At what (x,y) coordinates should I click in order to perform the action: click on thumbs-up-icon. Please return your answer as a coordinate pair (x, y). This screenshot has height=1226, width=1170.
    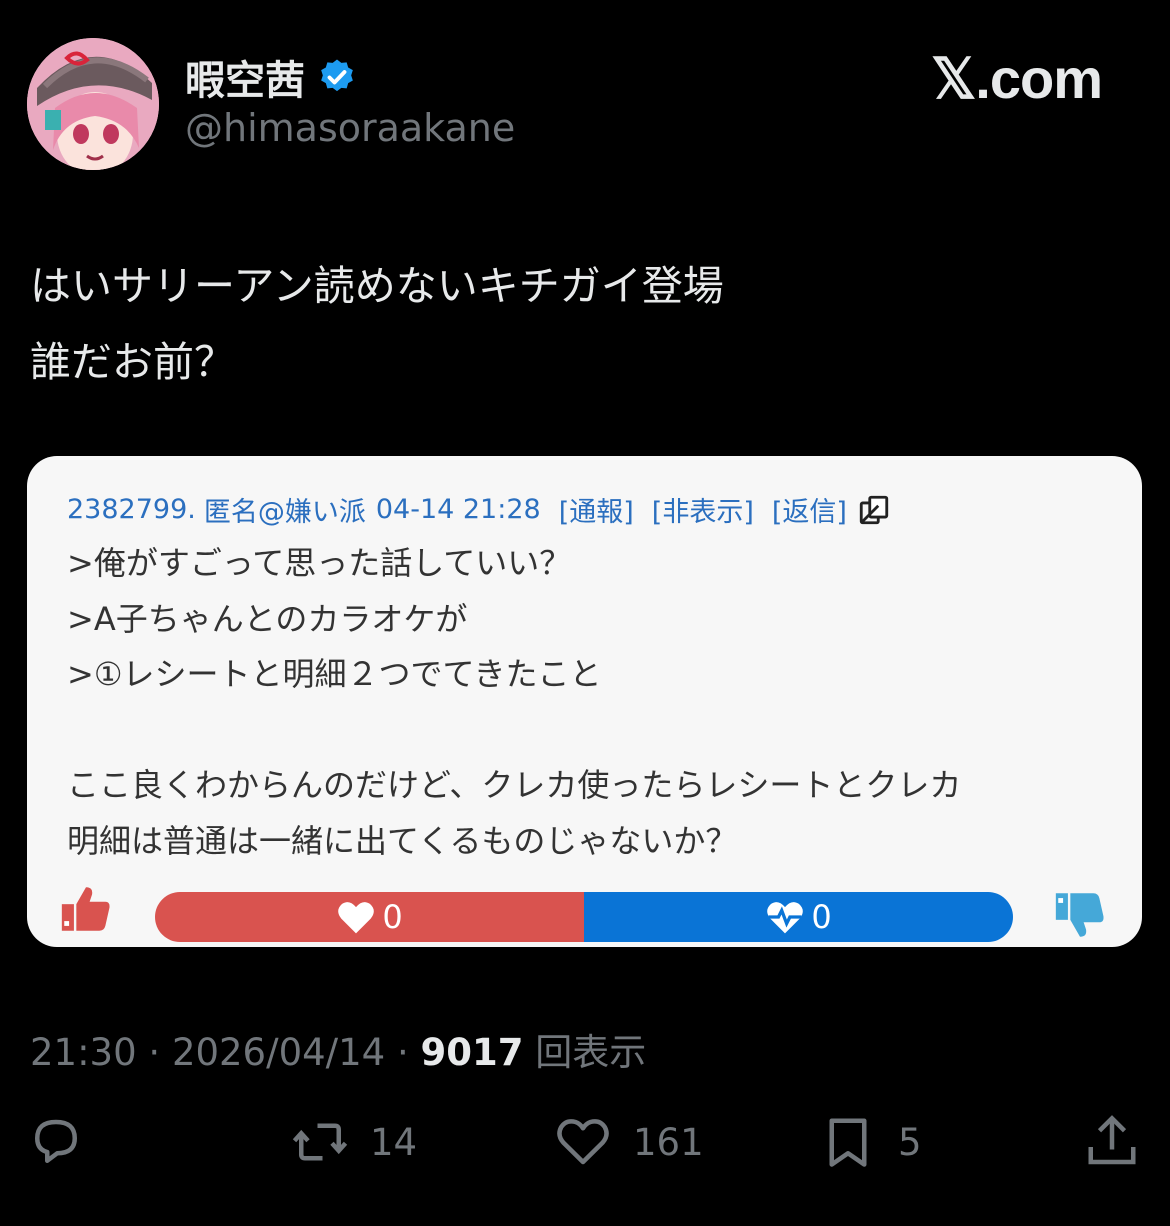
    Looking at the image, I should click on (86, 909).